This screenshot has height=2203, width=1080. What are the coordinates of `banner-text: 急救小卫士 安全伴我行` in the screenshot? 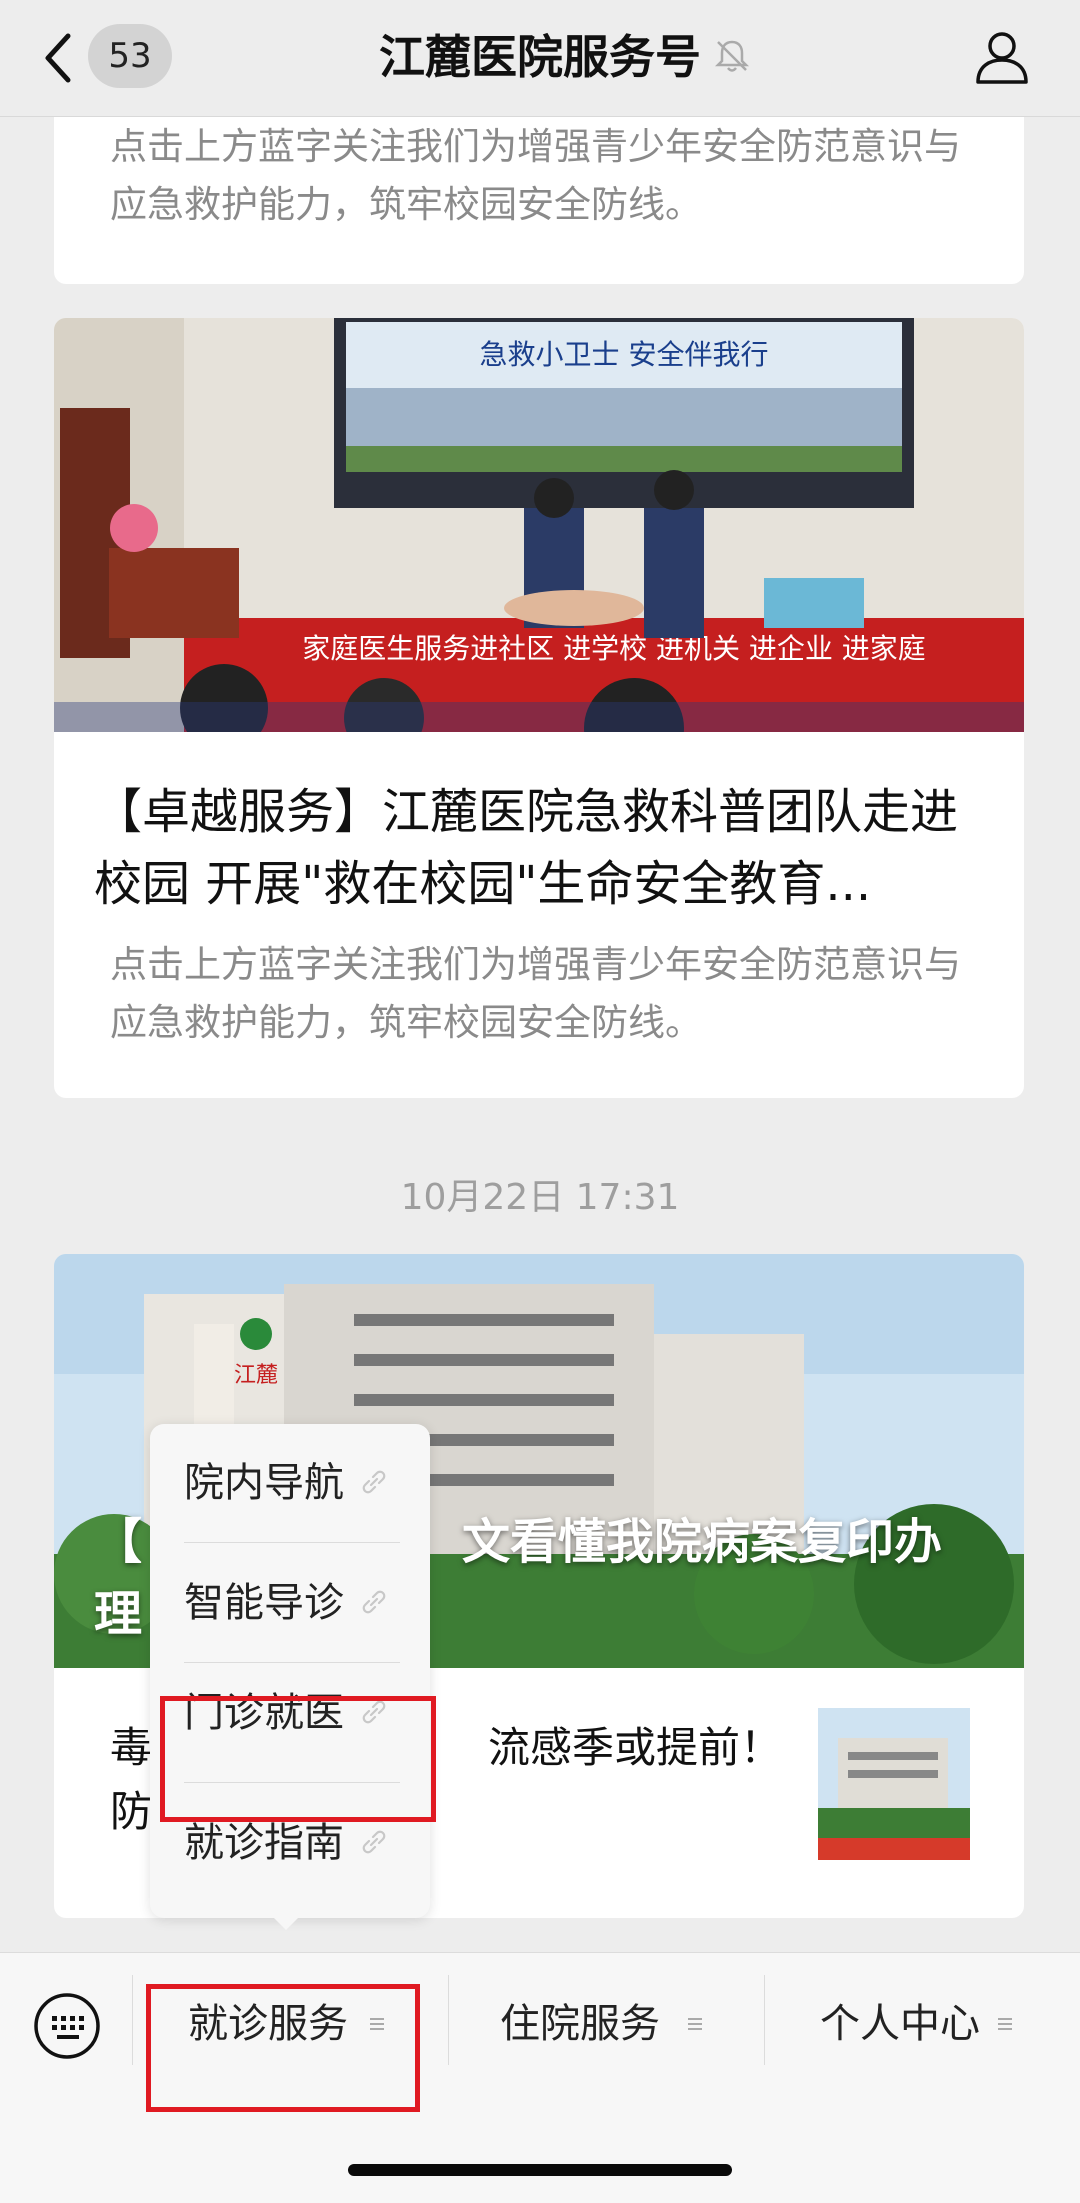 It's located at (624, 354).